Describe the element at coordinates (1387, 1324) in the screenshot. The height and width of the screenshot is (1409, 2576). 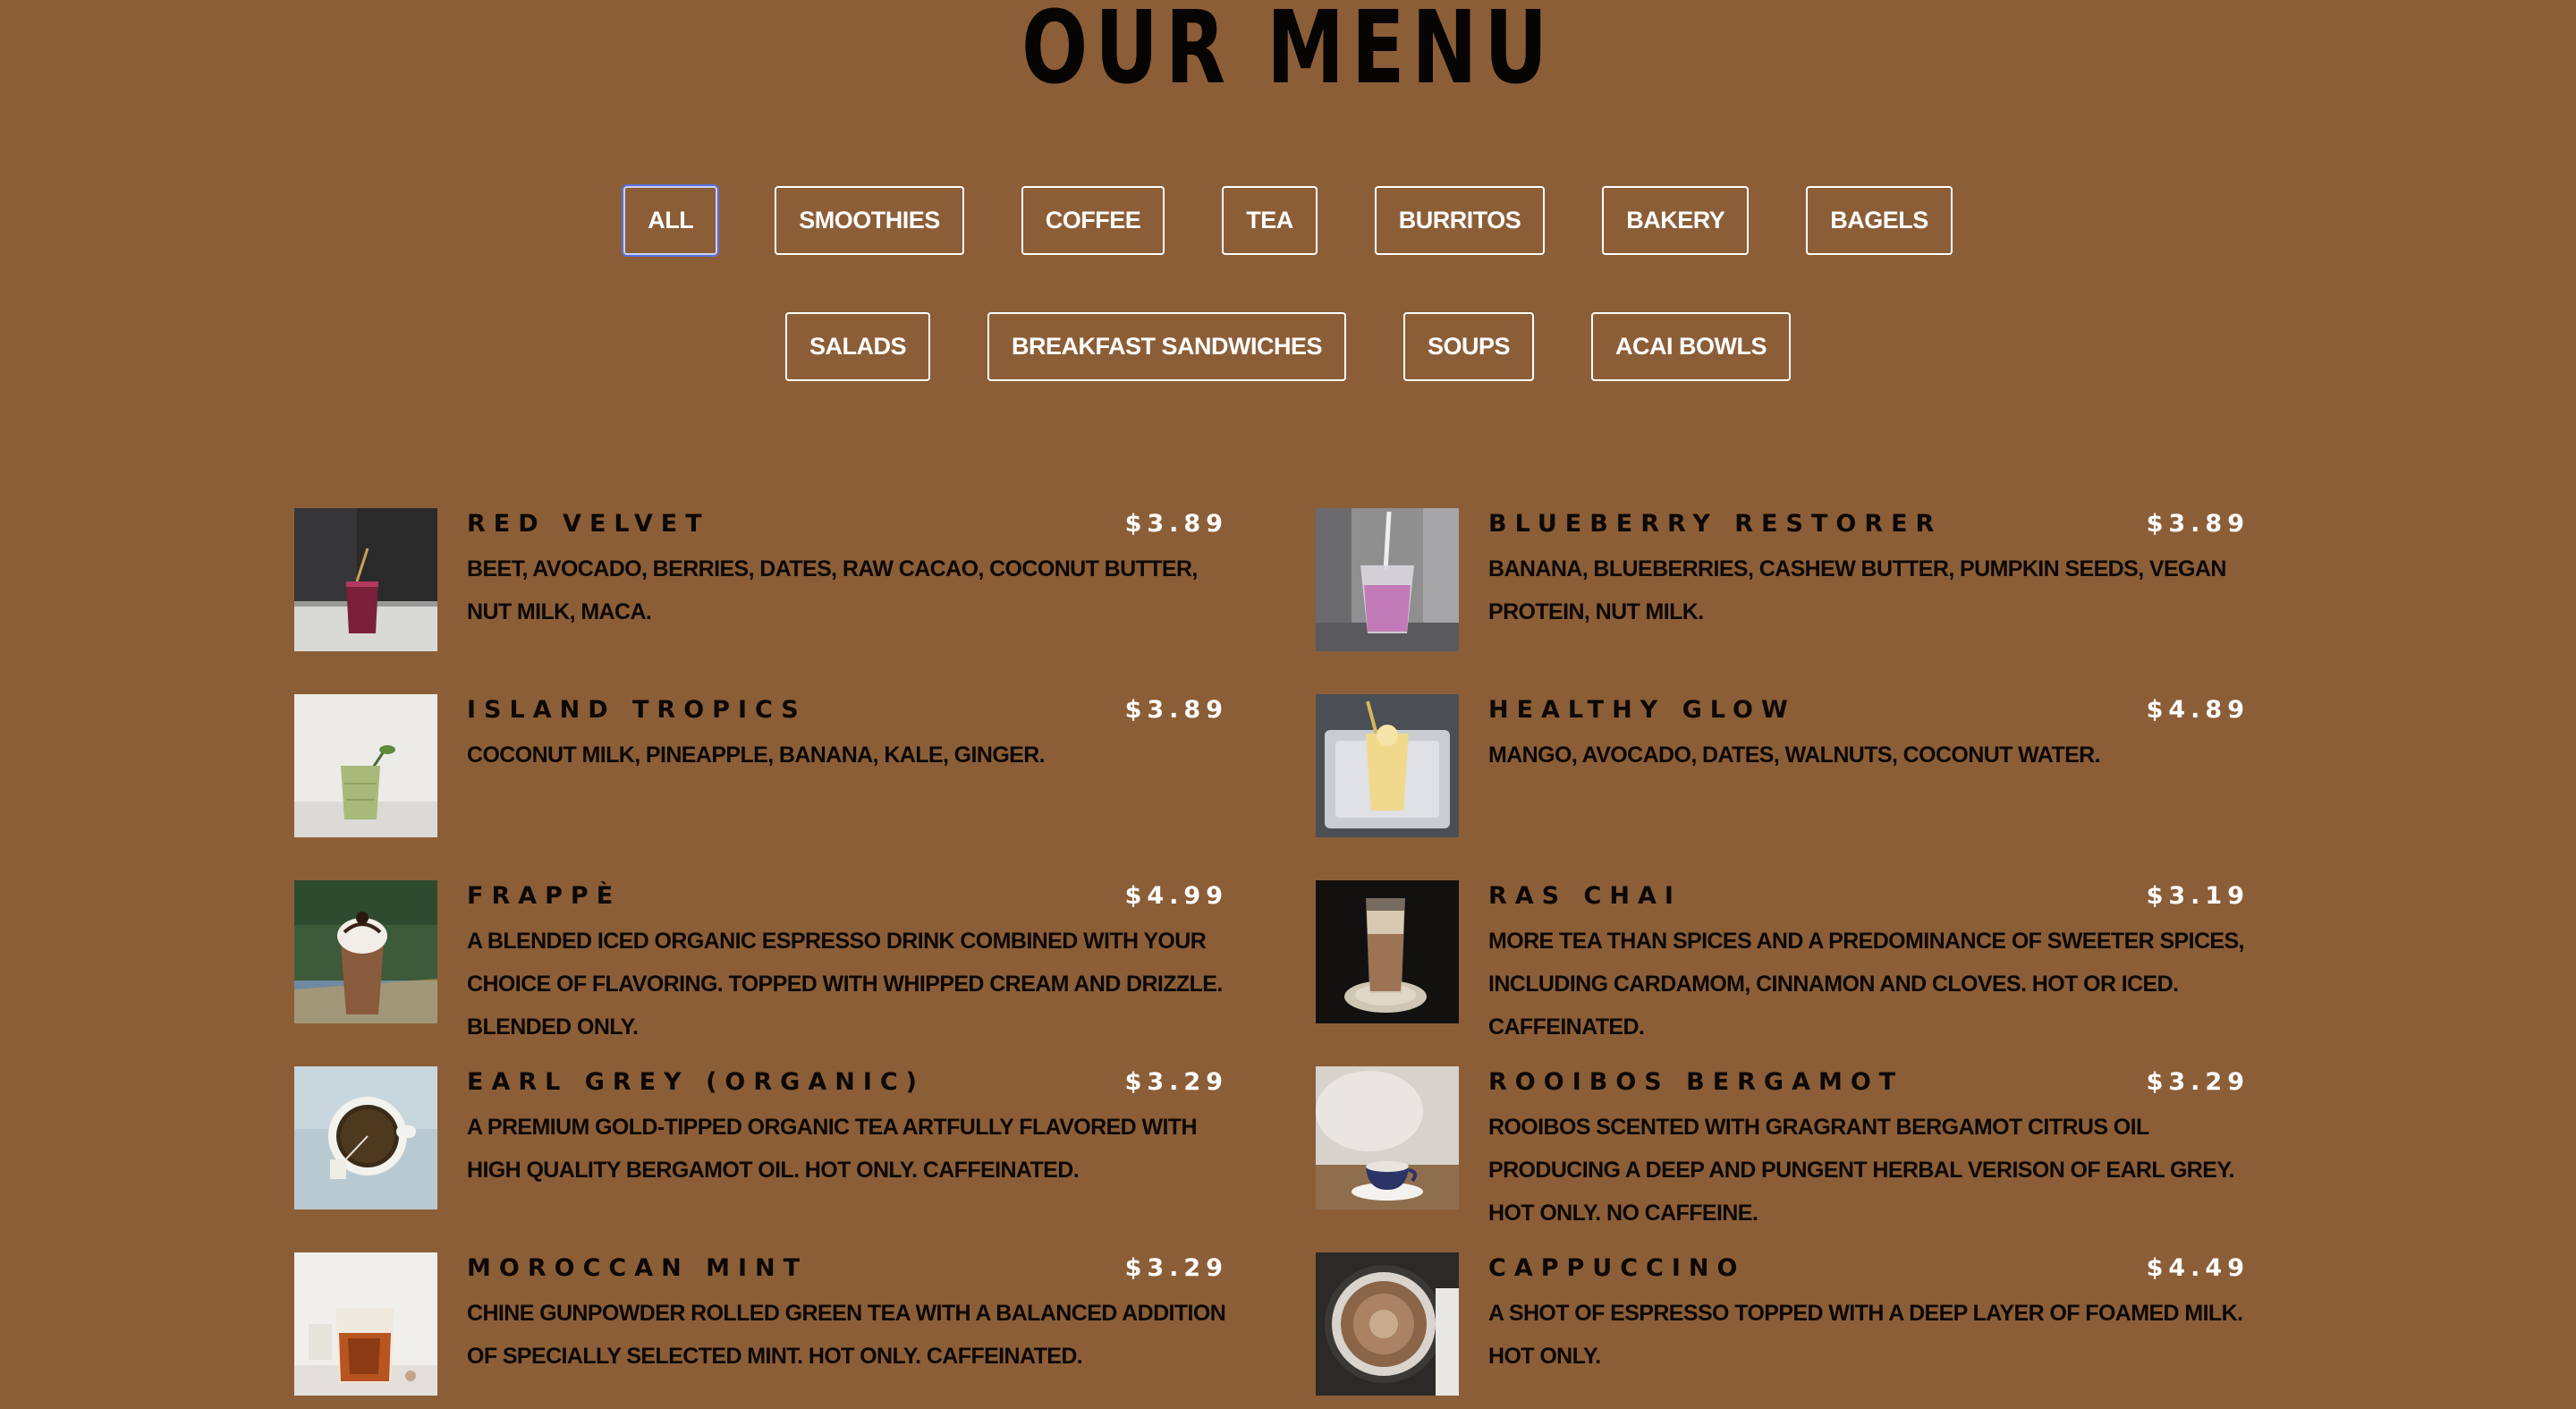
I see `cappuccino-photo` at that location.